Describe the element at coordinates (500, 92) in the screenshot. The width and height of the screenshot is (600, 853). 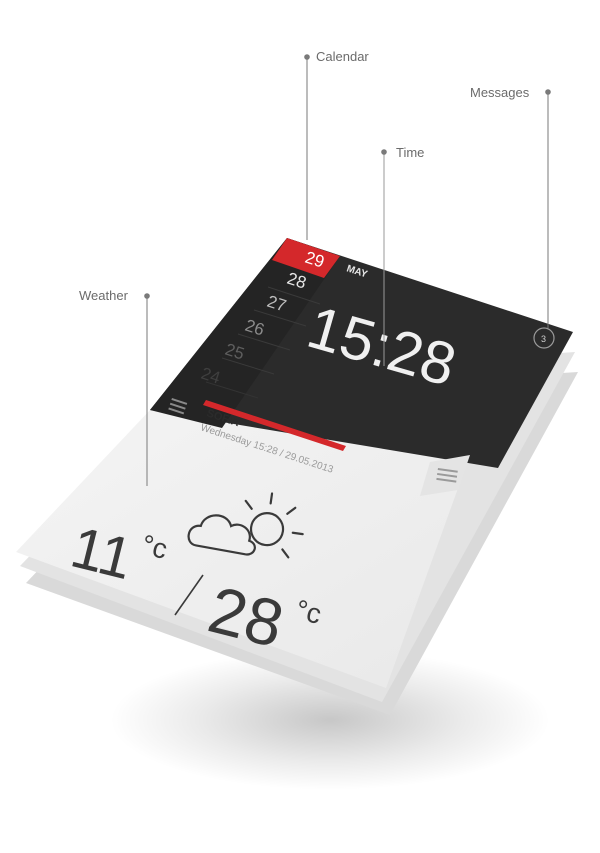
I see `callout-messages-label: Messages` at that location.